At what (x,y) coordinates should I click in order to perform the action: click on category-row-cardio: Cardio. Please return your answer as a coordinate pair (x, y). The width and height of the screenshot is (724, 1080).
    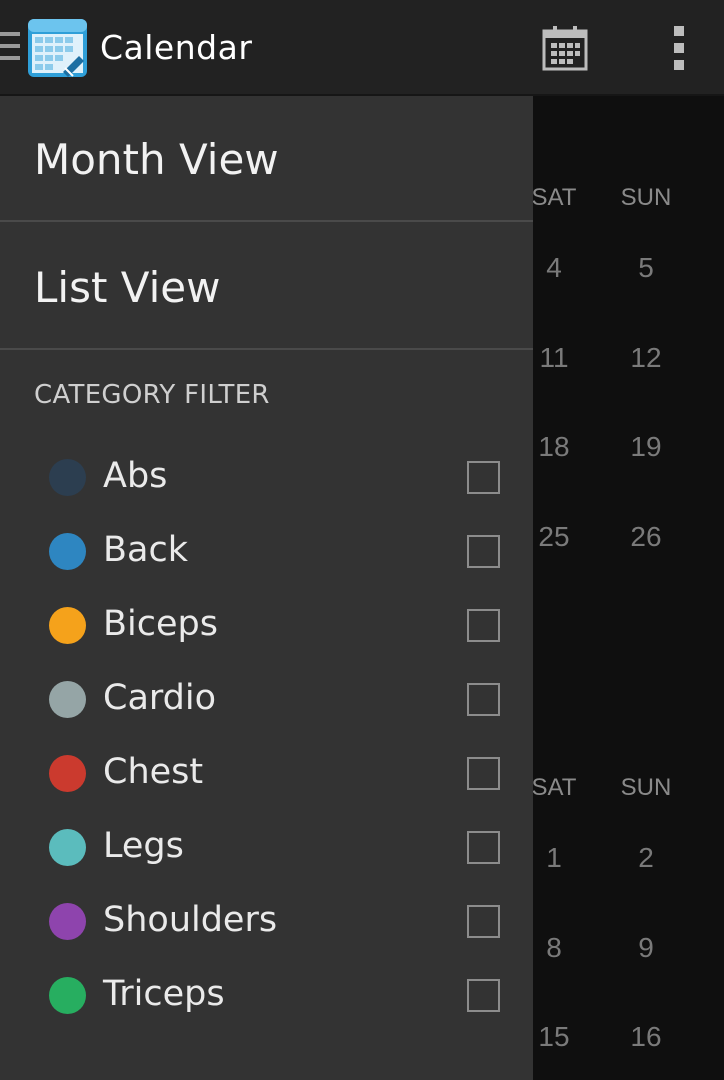
    Looking at the image, I should click on (266, 699).